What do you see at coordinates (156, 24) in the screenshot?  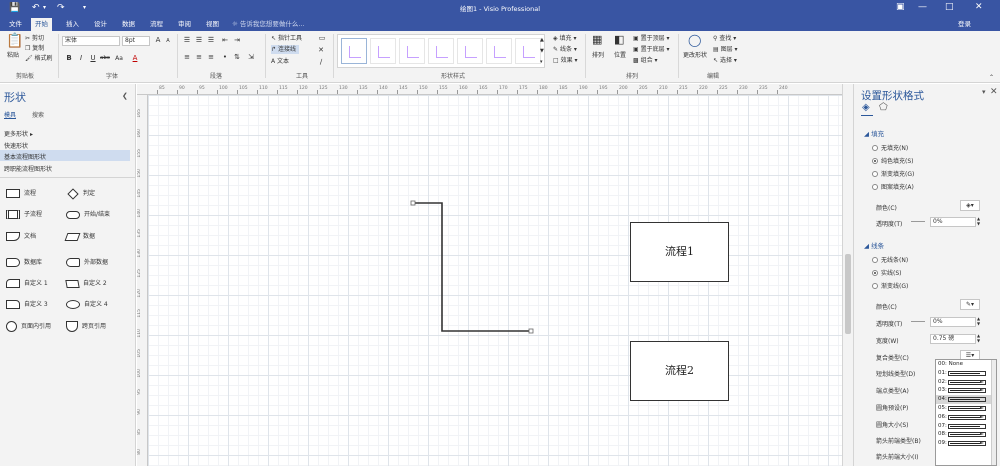 I see `tab-process: 流程` at bounding box center [156, 24].